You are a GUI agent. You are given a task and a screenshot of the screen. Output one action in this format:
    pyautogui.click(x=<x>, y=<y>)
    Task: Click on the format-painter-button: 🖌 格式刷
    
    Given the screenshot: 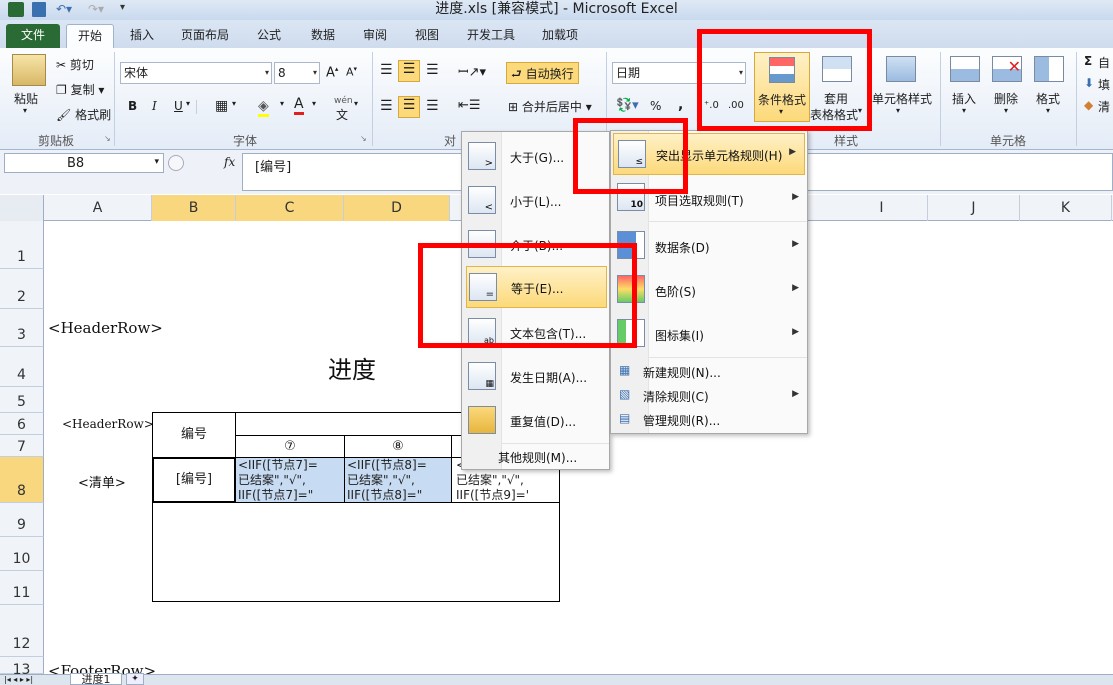 What is the action you would take?
    pyautogui.click(x=83, y=114)
    